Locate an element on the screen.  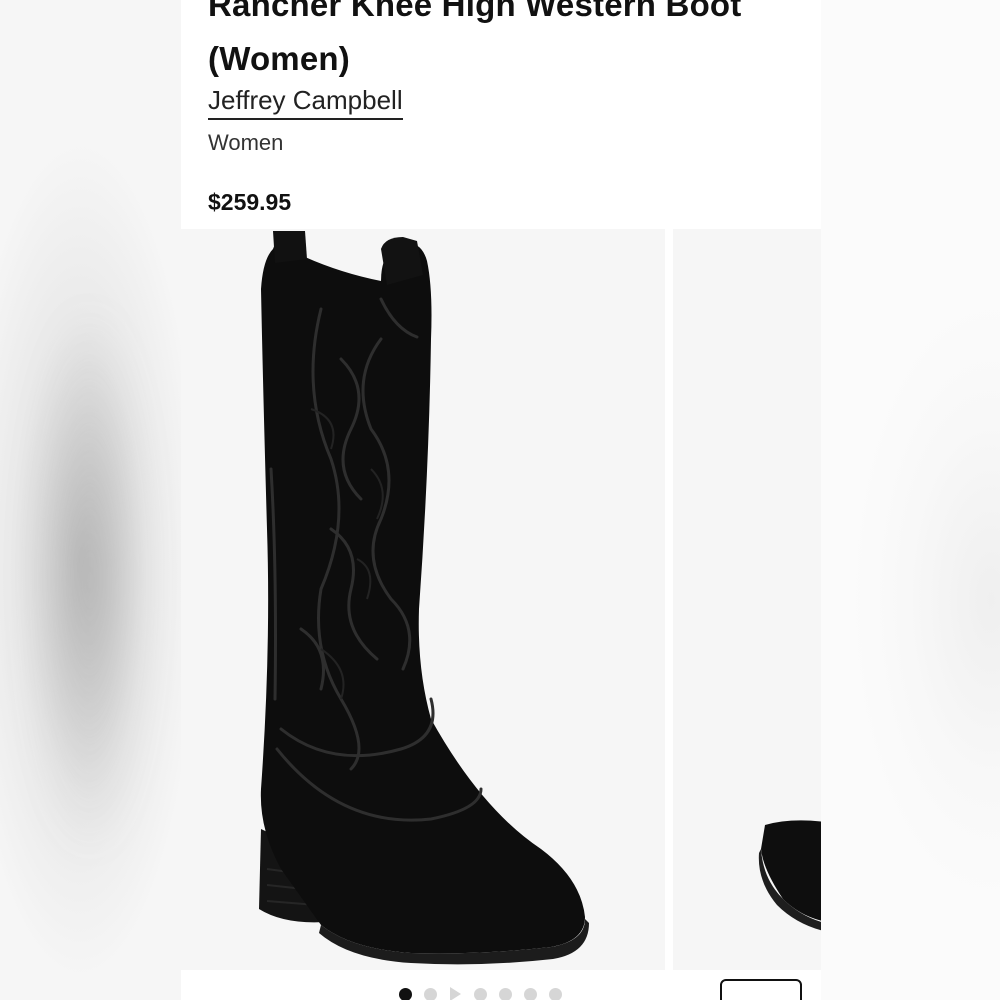
product-price: $259.95 is located at coordinates (250, 202).